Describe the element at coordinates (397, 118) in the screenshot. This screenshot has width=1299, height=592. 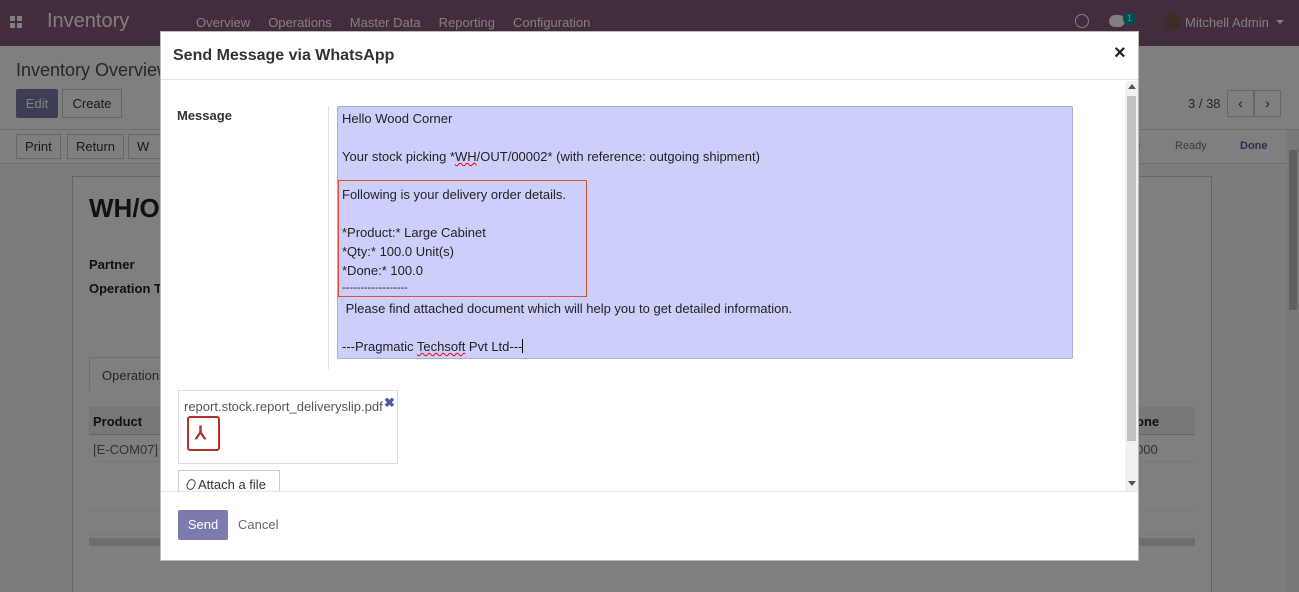
I see `message-line: Hello Wood Corner` at that location.